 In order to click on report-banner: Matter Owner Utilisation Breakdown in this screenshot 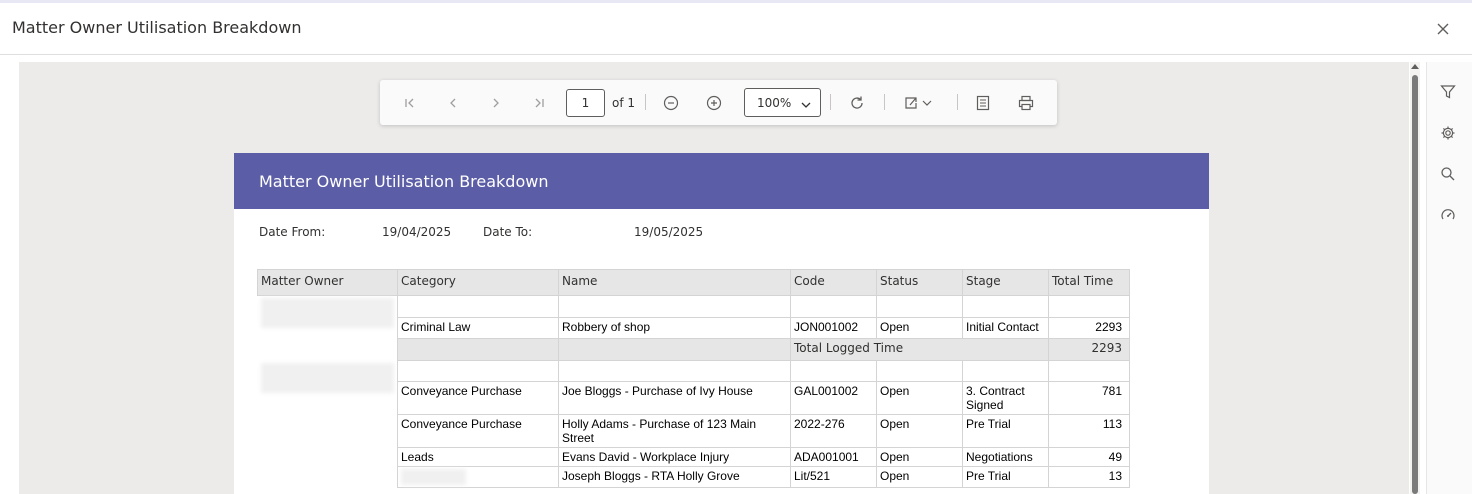, I will do `click(721, 181)`.